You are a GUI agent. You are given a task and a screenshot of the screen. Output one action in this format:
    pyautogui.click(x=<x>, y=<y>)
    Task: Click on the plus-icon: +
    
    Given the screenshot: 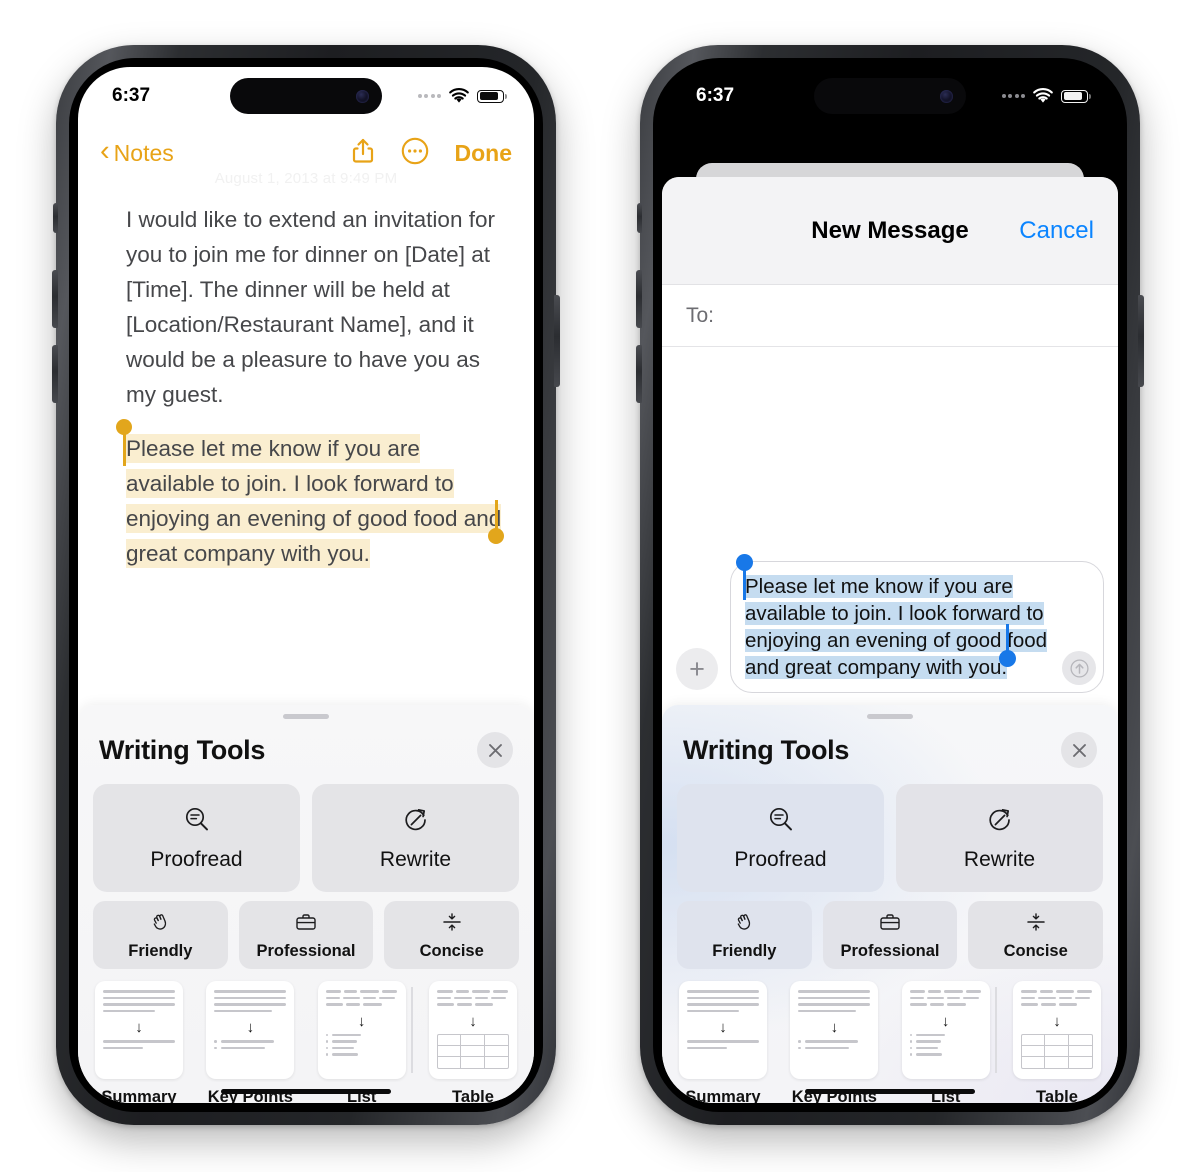 What is the action you would take?
    pyautogui.click(x=697, y=669)
    